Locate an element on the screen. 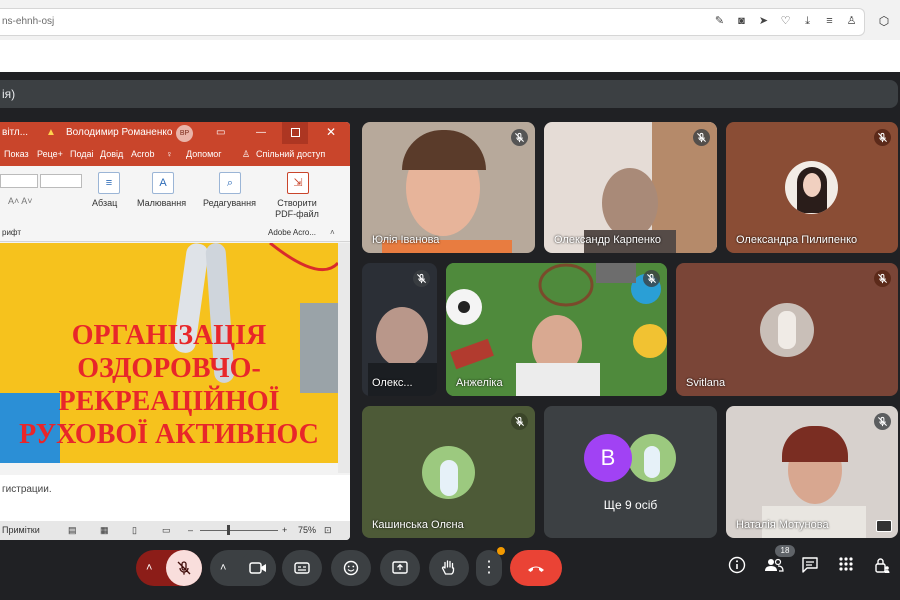 The height and width of the screenshot is (600, 900). participant-tile: Олександра Пилипенко is located at coordinates (812, 187).